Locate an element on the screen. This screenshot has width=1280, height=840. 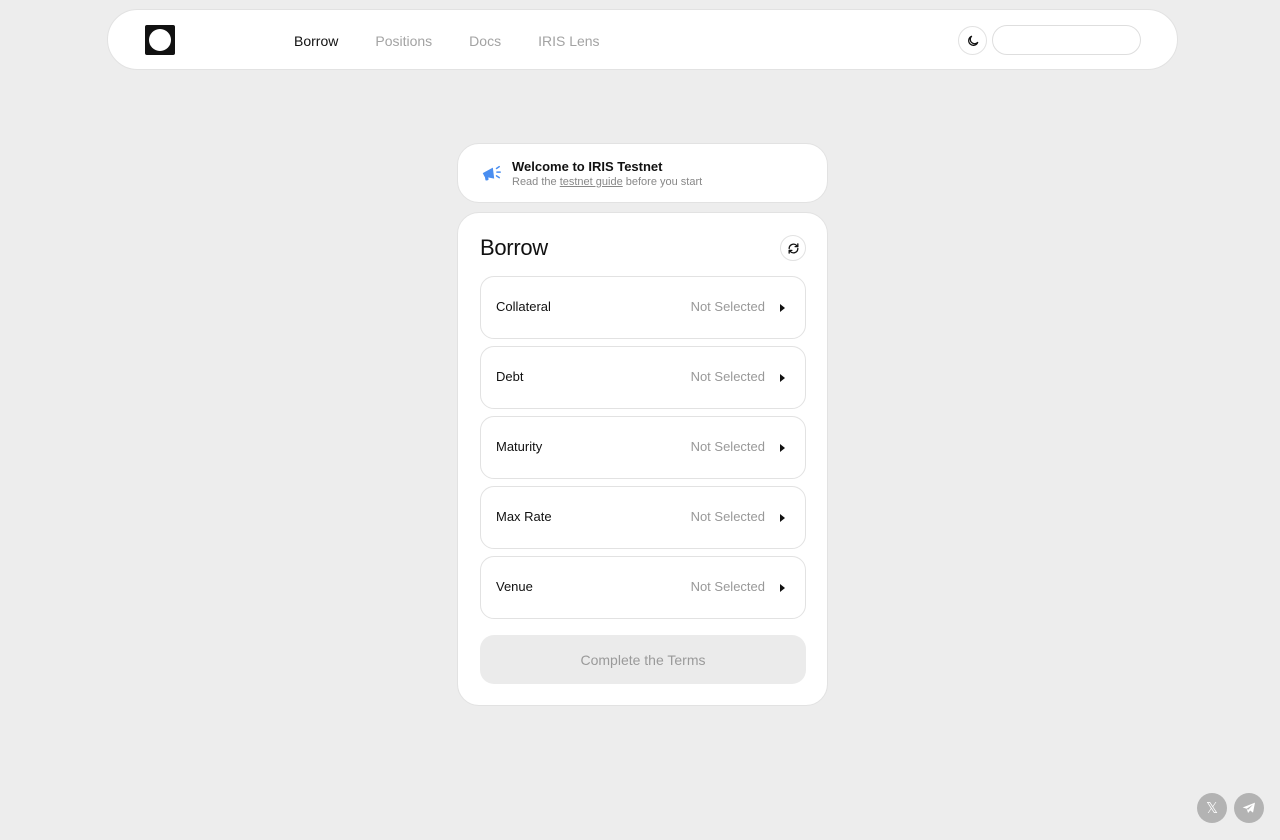
row-label: Collateral is located at coordinates (523, 306).